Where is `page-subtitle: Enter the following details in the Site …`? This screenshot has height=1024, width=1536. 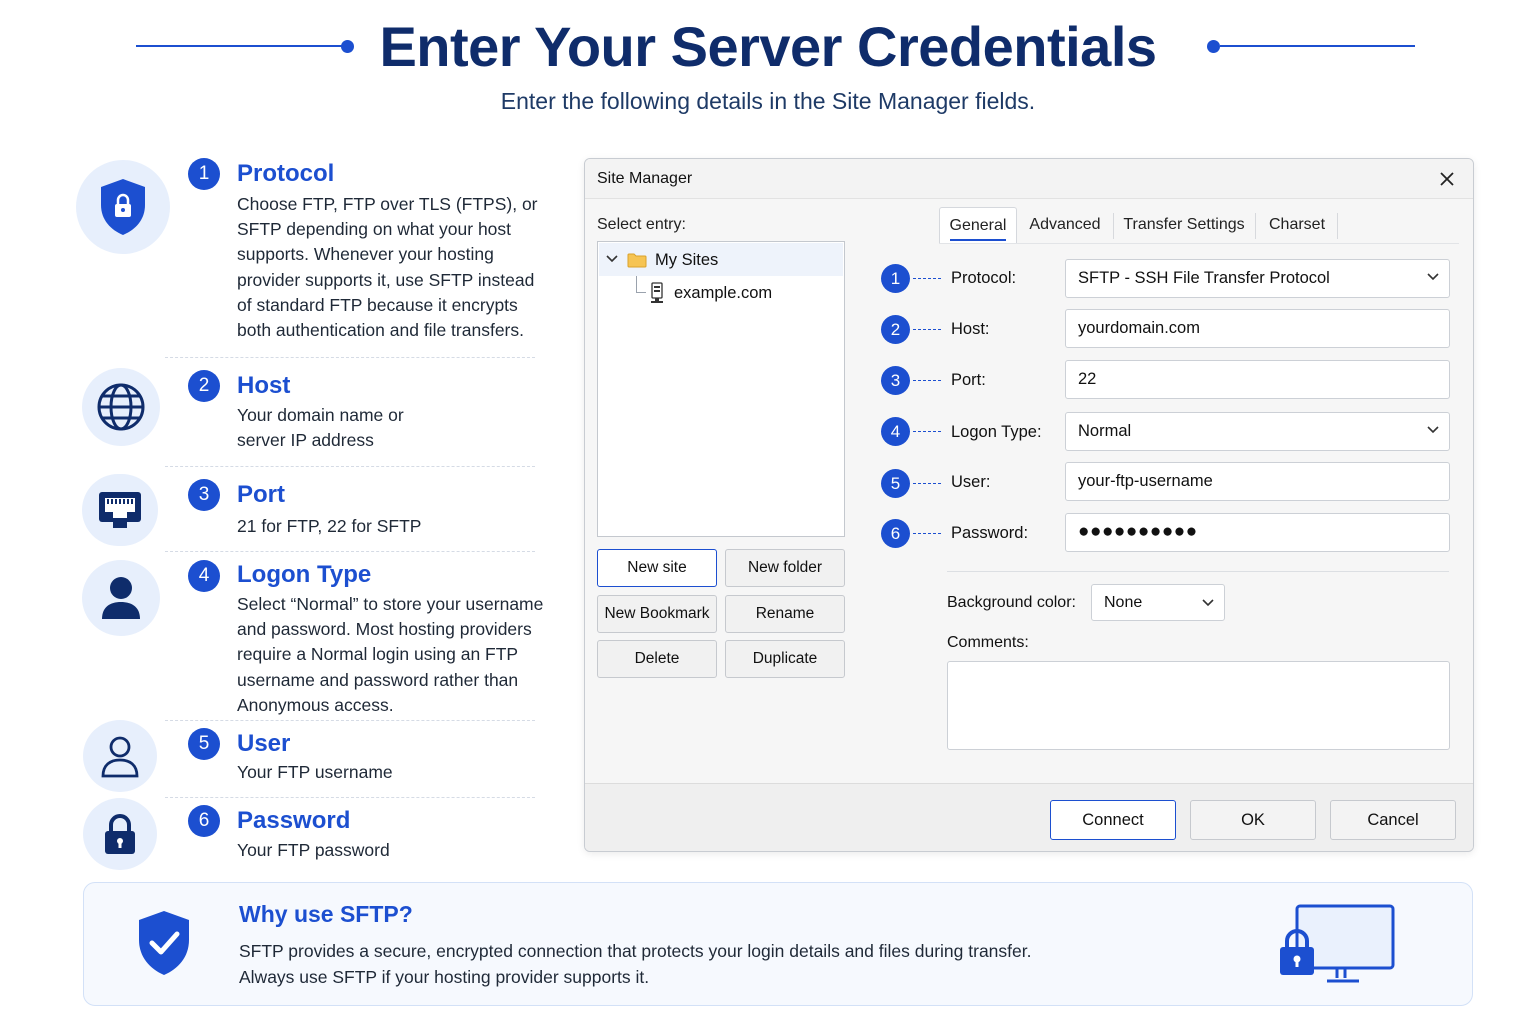 page-subtitle: Enter the following details in the Site … is located at coordinates (768, 101).